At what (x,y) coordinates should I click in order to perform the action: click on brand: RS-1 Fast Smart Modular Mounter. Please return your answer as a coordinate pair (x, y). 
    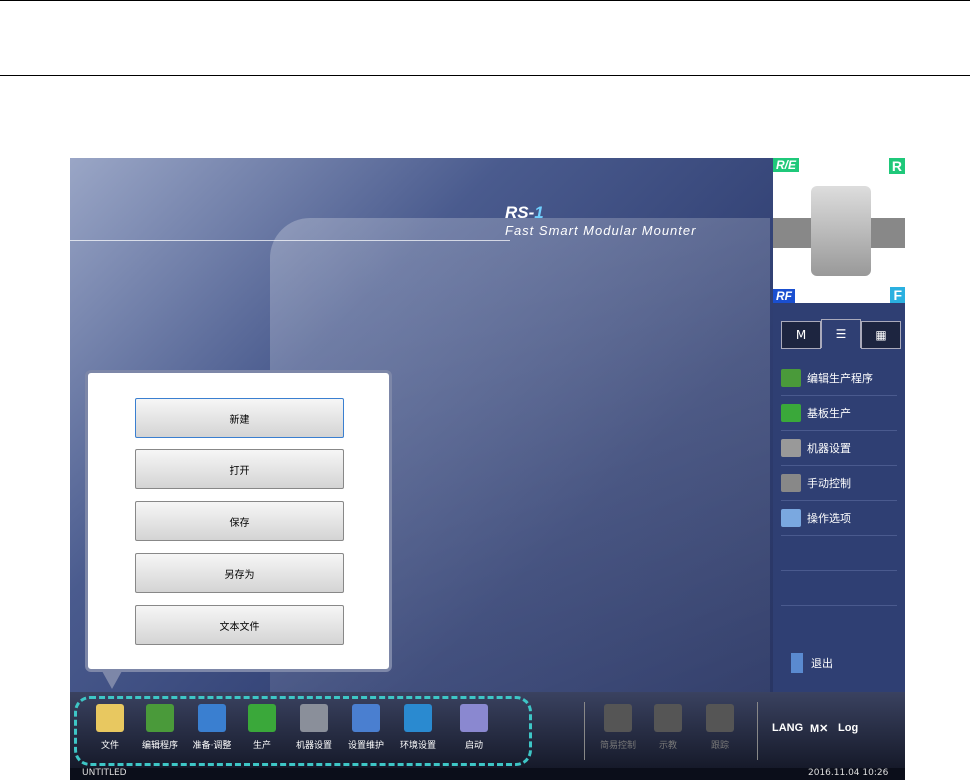
    Looking at the image, I should click on (600, 220).